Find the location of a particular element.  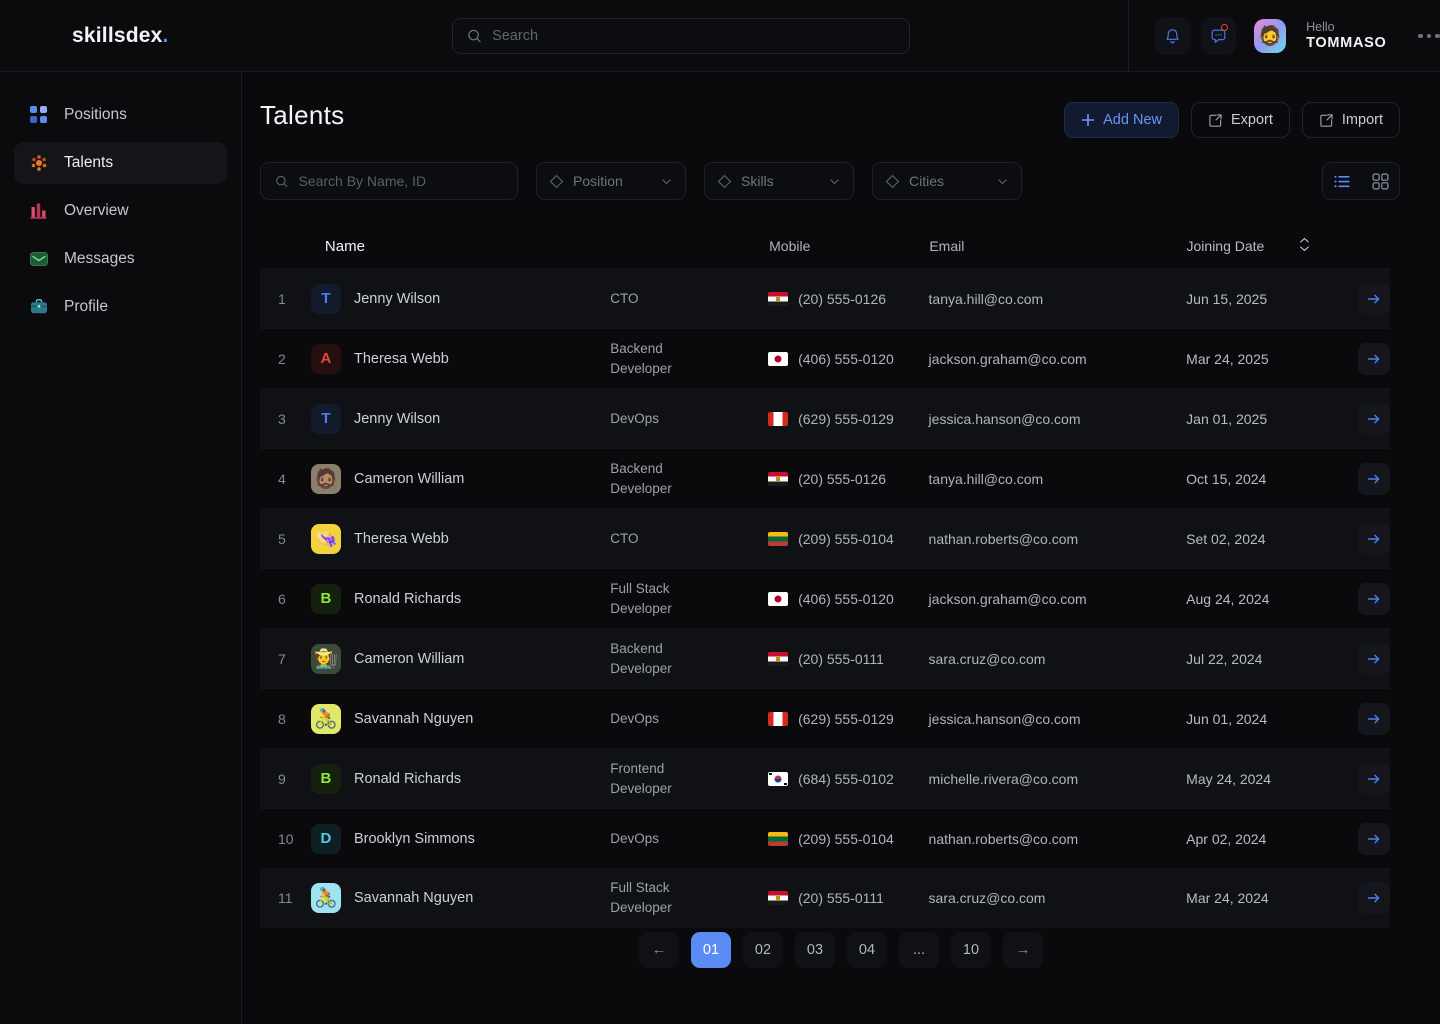

sidebar-item-positions: Positions is located at coordinates (120, 115).